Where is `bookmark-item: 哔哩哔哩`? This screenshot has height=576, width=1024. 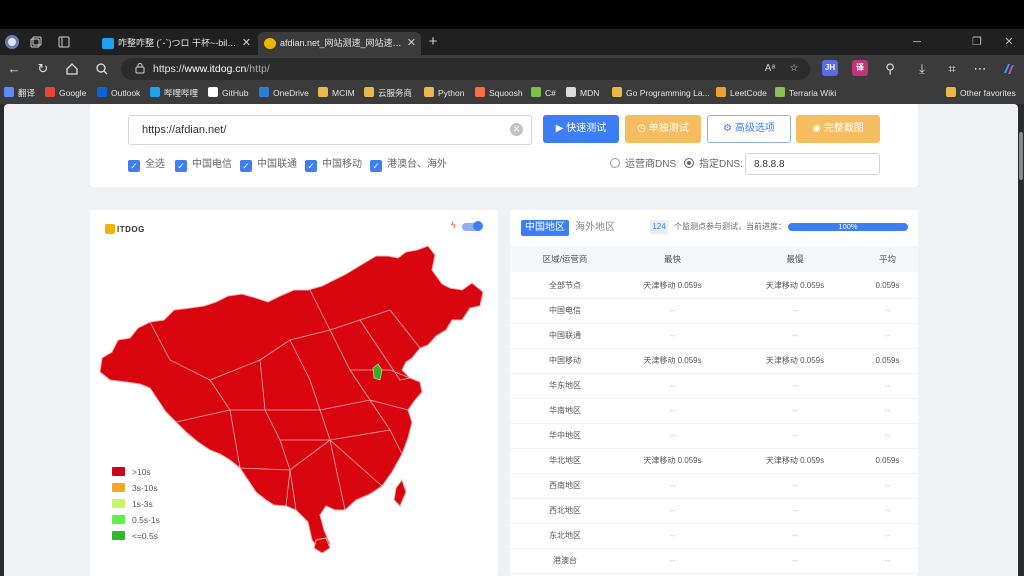 bookmark-item: 哔哩哔哩 is located at coordinates (174, 93).